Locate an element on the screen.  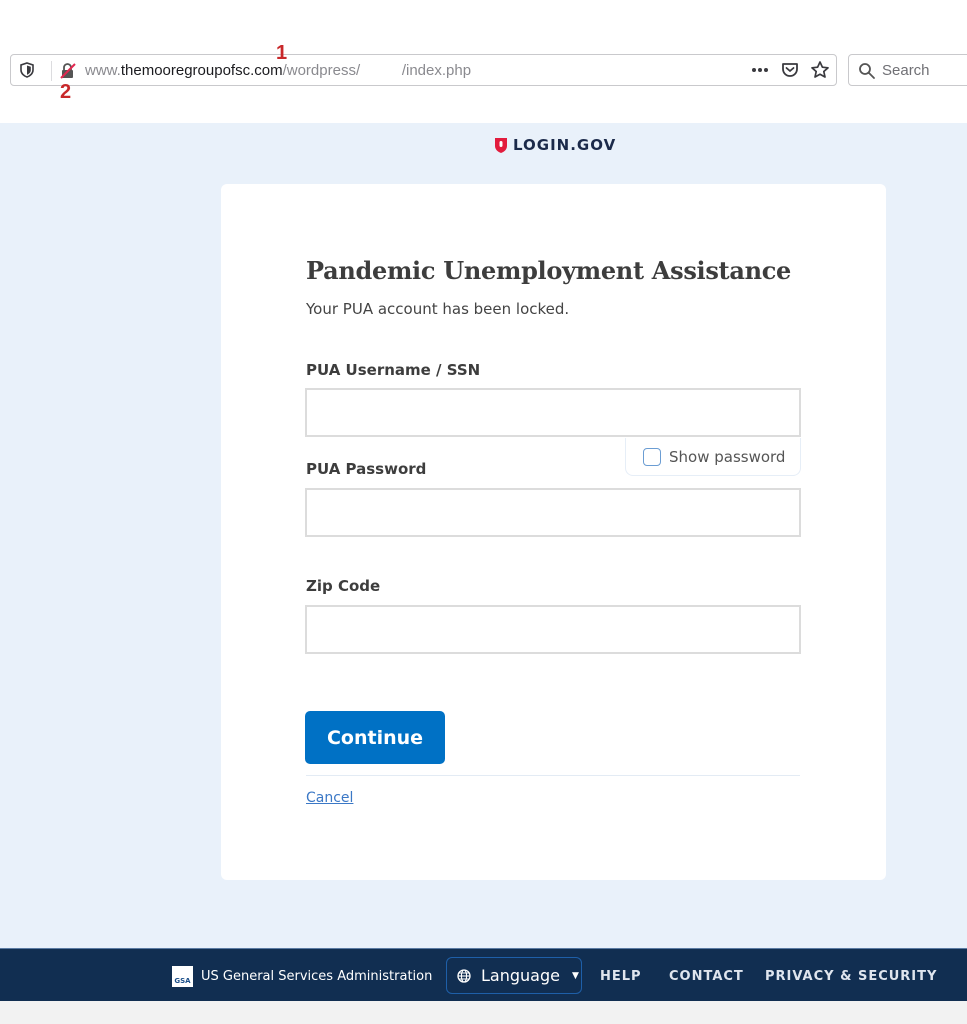
login-gov-logo: LOGIN.GOV is located at coordinates (555, 145).